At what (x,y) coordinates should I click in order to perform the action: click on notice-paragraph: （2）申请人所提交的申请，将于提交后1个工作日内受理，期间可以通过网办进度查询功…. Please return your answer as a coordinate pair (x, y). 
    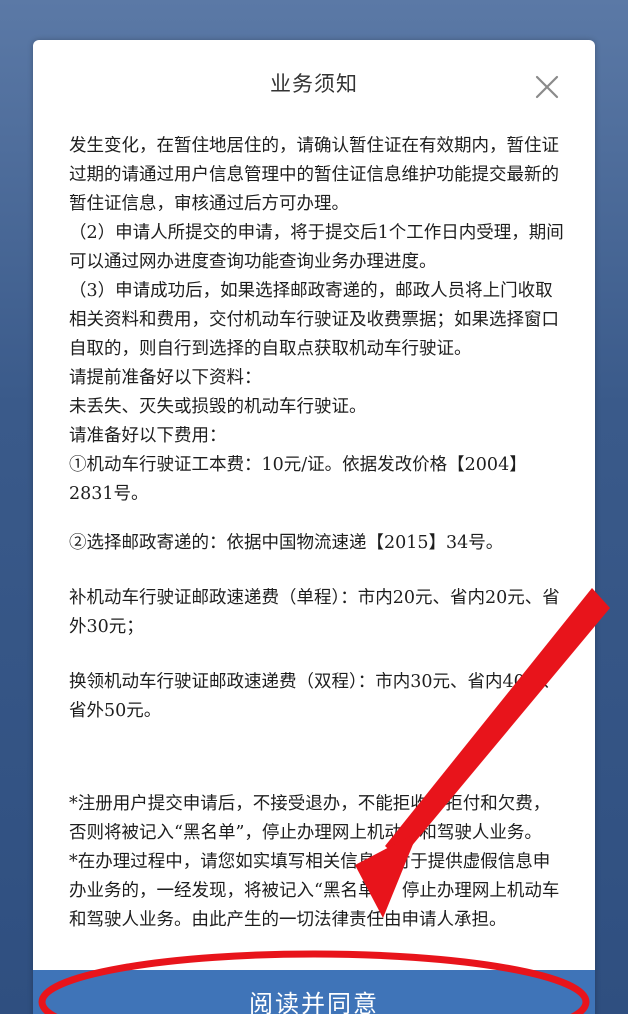
    Looking at the image, I should click on (316, 247).